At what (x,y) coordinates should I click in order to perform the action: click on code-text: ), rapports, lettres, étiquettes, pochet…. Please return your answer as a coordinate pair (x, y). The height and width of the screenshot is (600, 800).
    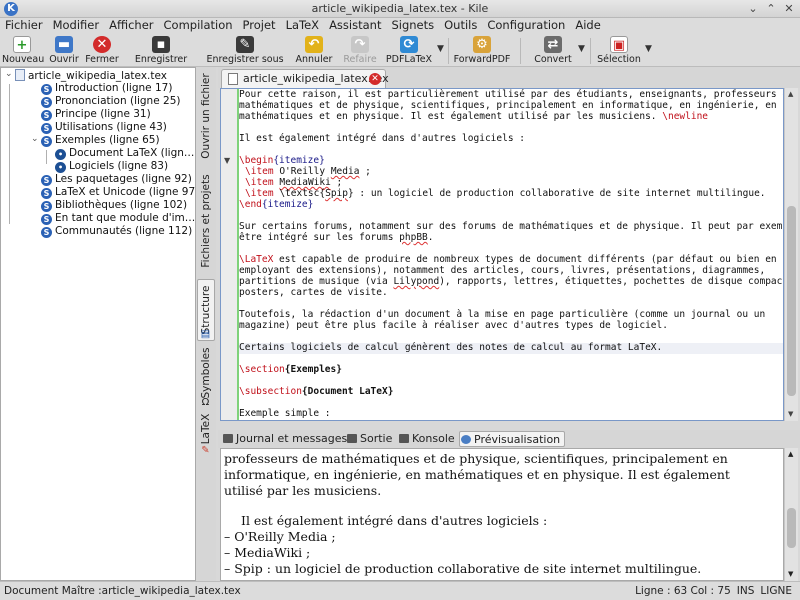
    Looking at the image, I should click on (611, 281).